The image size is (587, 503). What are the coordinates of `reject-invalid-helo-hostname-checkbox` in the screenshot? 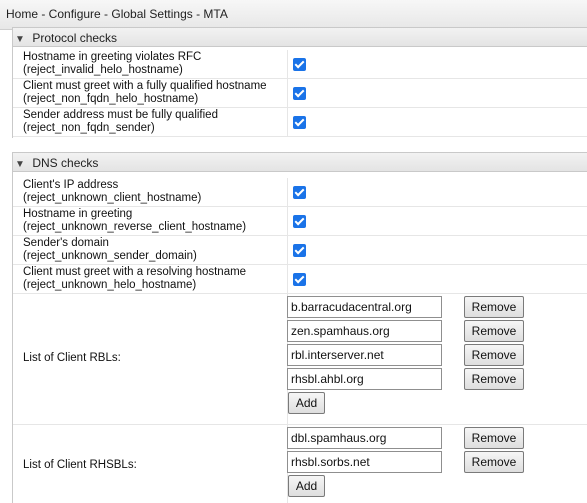 It's located at (299, 64).